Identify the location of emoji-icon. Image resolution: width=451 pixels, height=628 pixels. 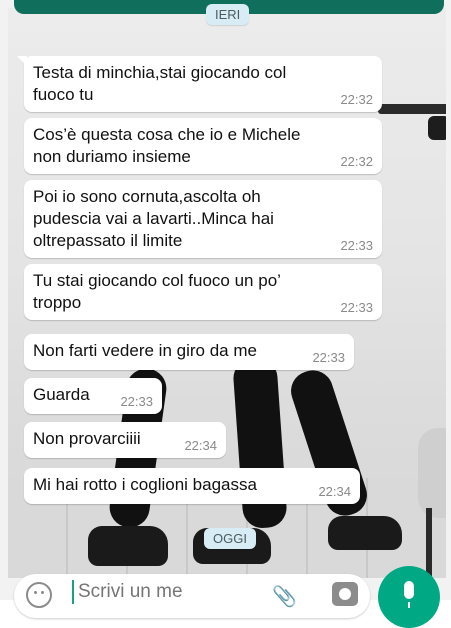
(39, 595).